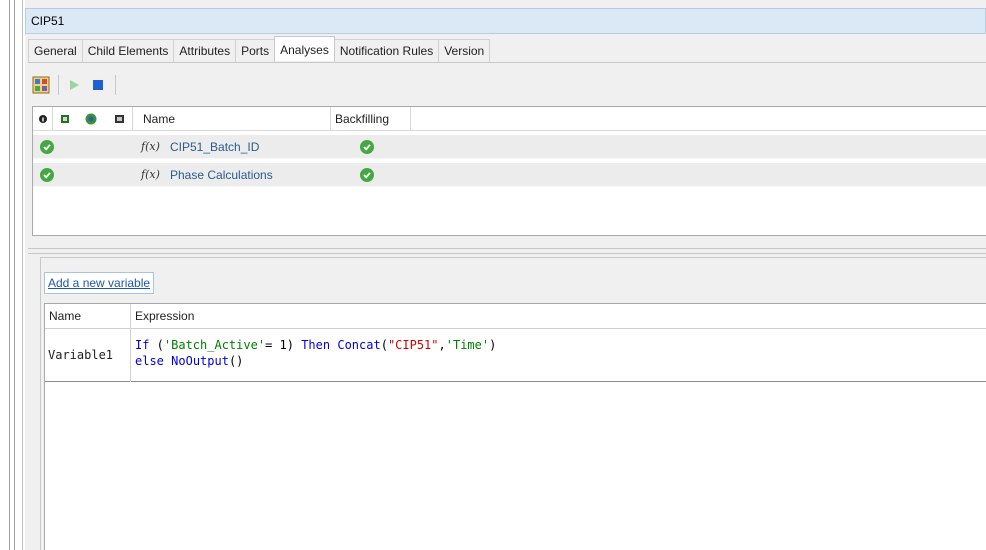 The height and width of the screenshot is (550, 986). Describe the element at coordinates (316, 345) in the screenshot. I see `expr-token: Then` at that location.